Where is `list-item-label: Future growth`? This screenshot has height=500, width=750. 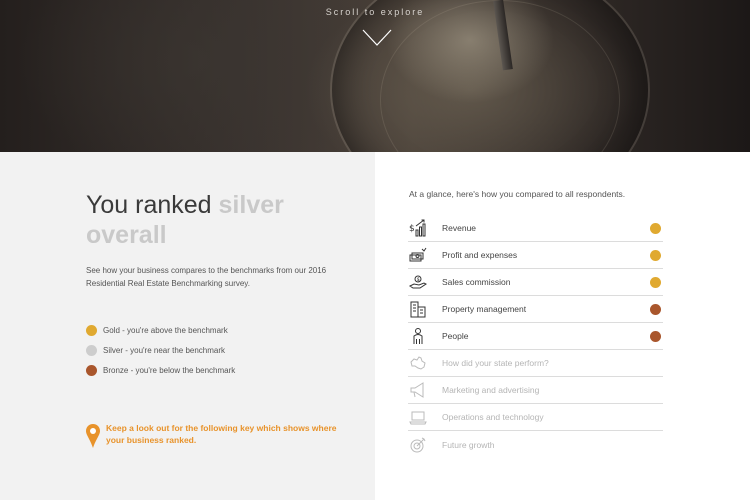
list-item-label: Future growth is located at coordinates (468, 444).